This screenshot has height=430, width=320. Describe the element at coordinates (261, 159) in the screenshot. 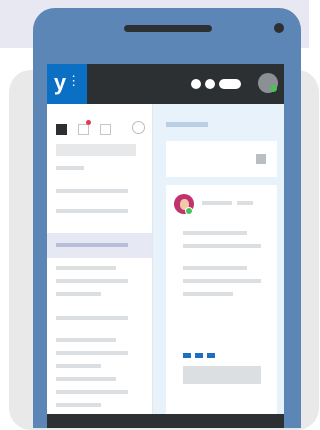

I see `compose-square-icon` at that location.